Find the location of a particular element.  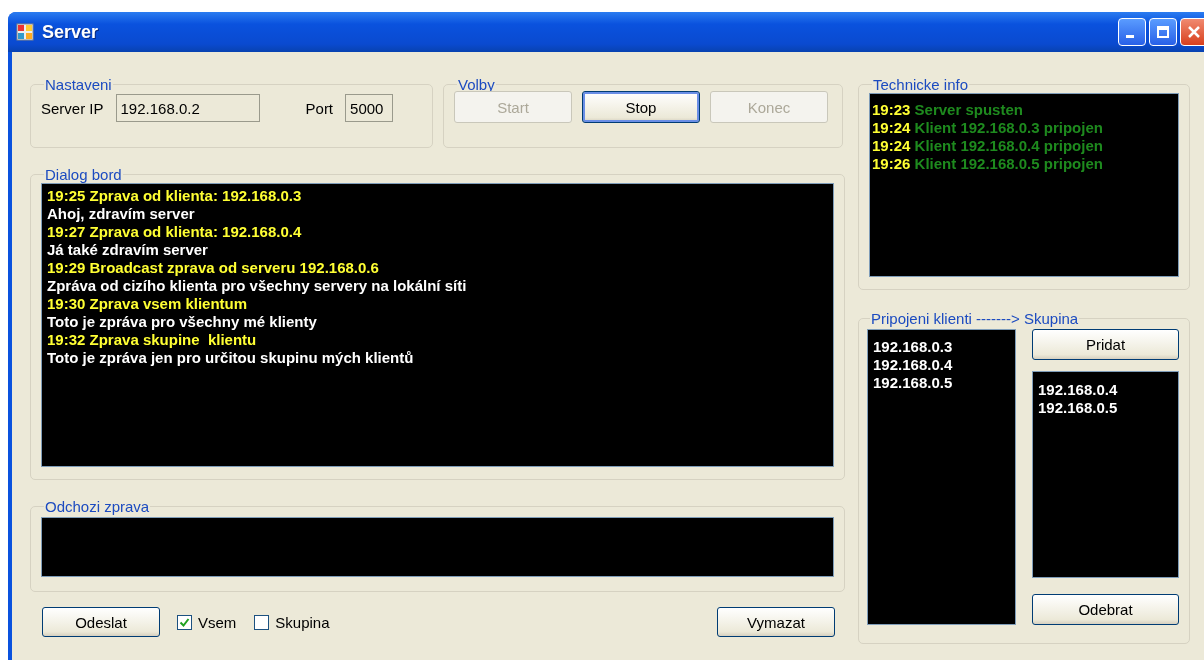

message-header: 19:30 Zprava vsem klientum is located at coordinates (148, 304).